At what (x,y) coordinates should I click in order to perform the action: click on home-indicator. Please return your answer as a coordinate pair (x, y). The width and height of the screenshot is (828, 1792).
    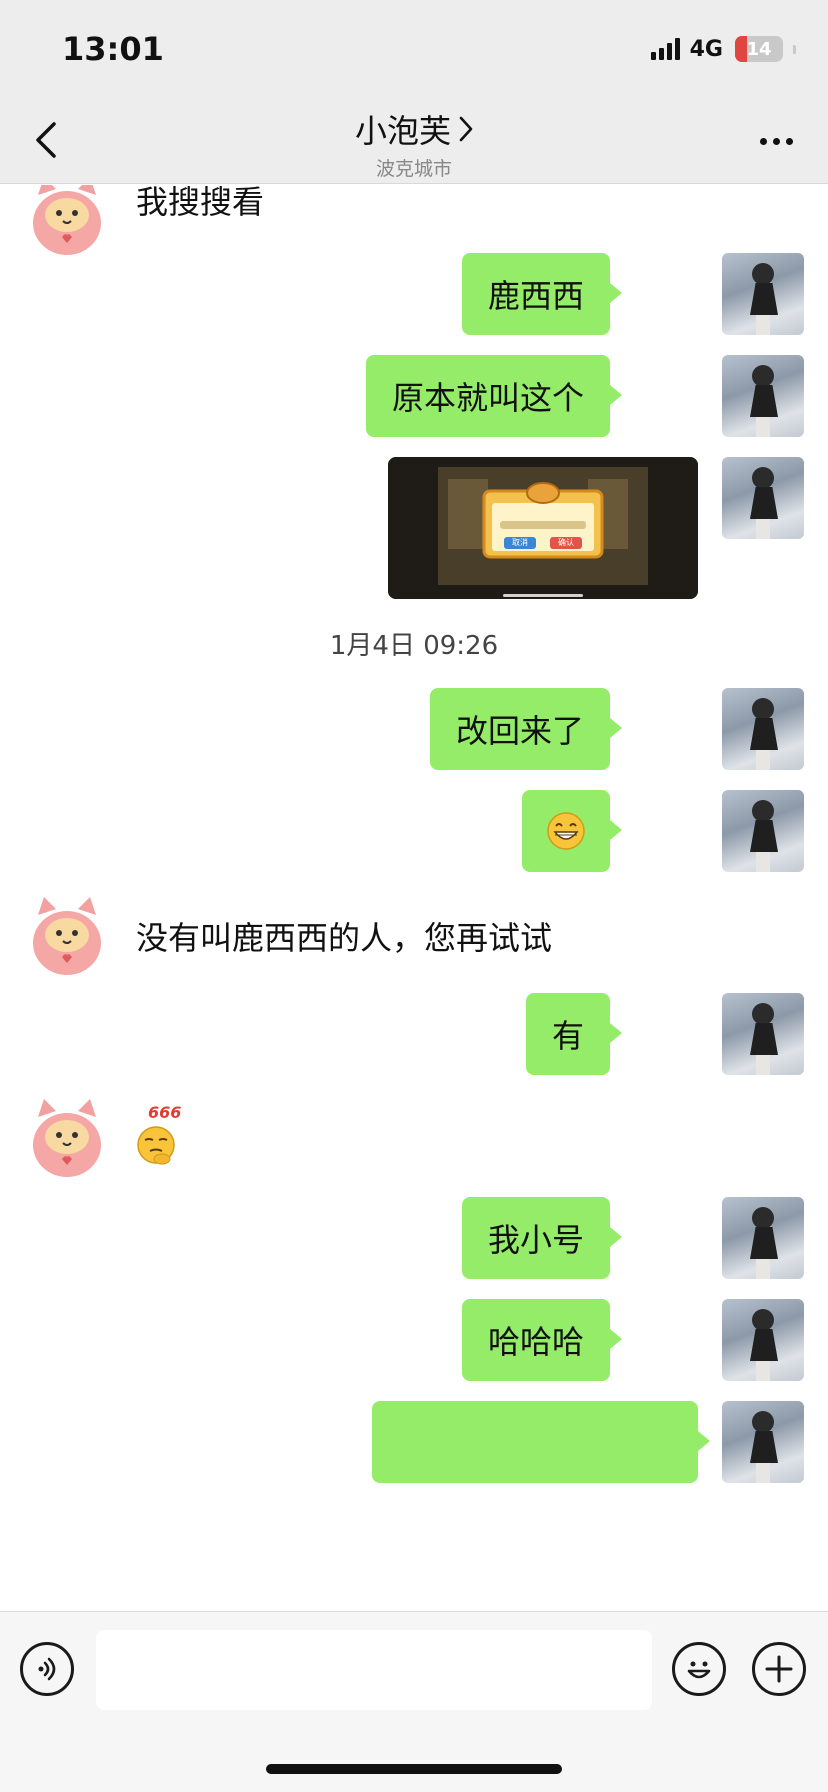
    Looking at the image, I should click on (414, 1769).